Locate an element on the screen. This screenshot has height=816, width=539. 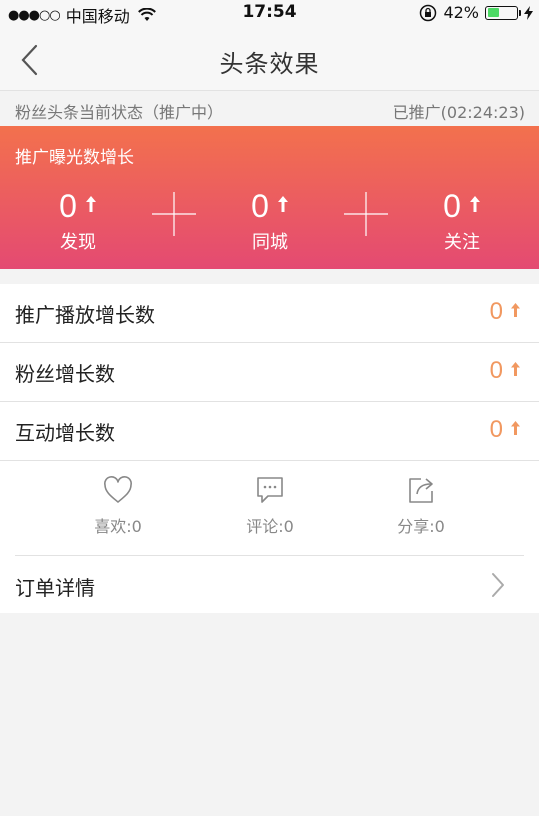
promotion-status-label: 粉丝头条当前状态（推广中） is located at coordinates (119, 112).